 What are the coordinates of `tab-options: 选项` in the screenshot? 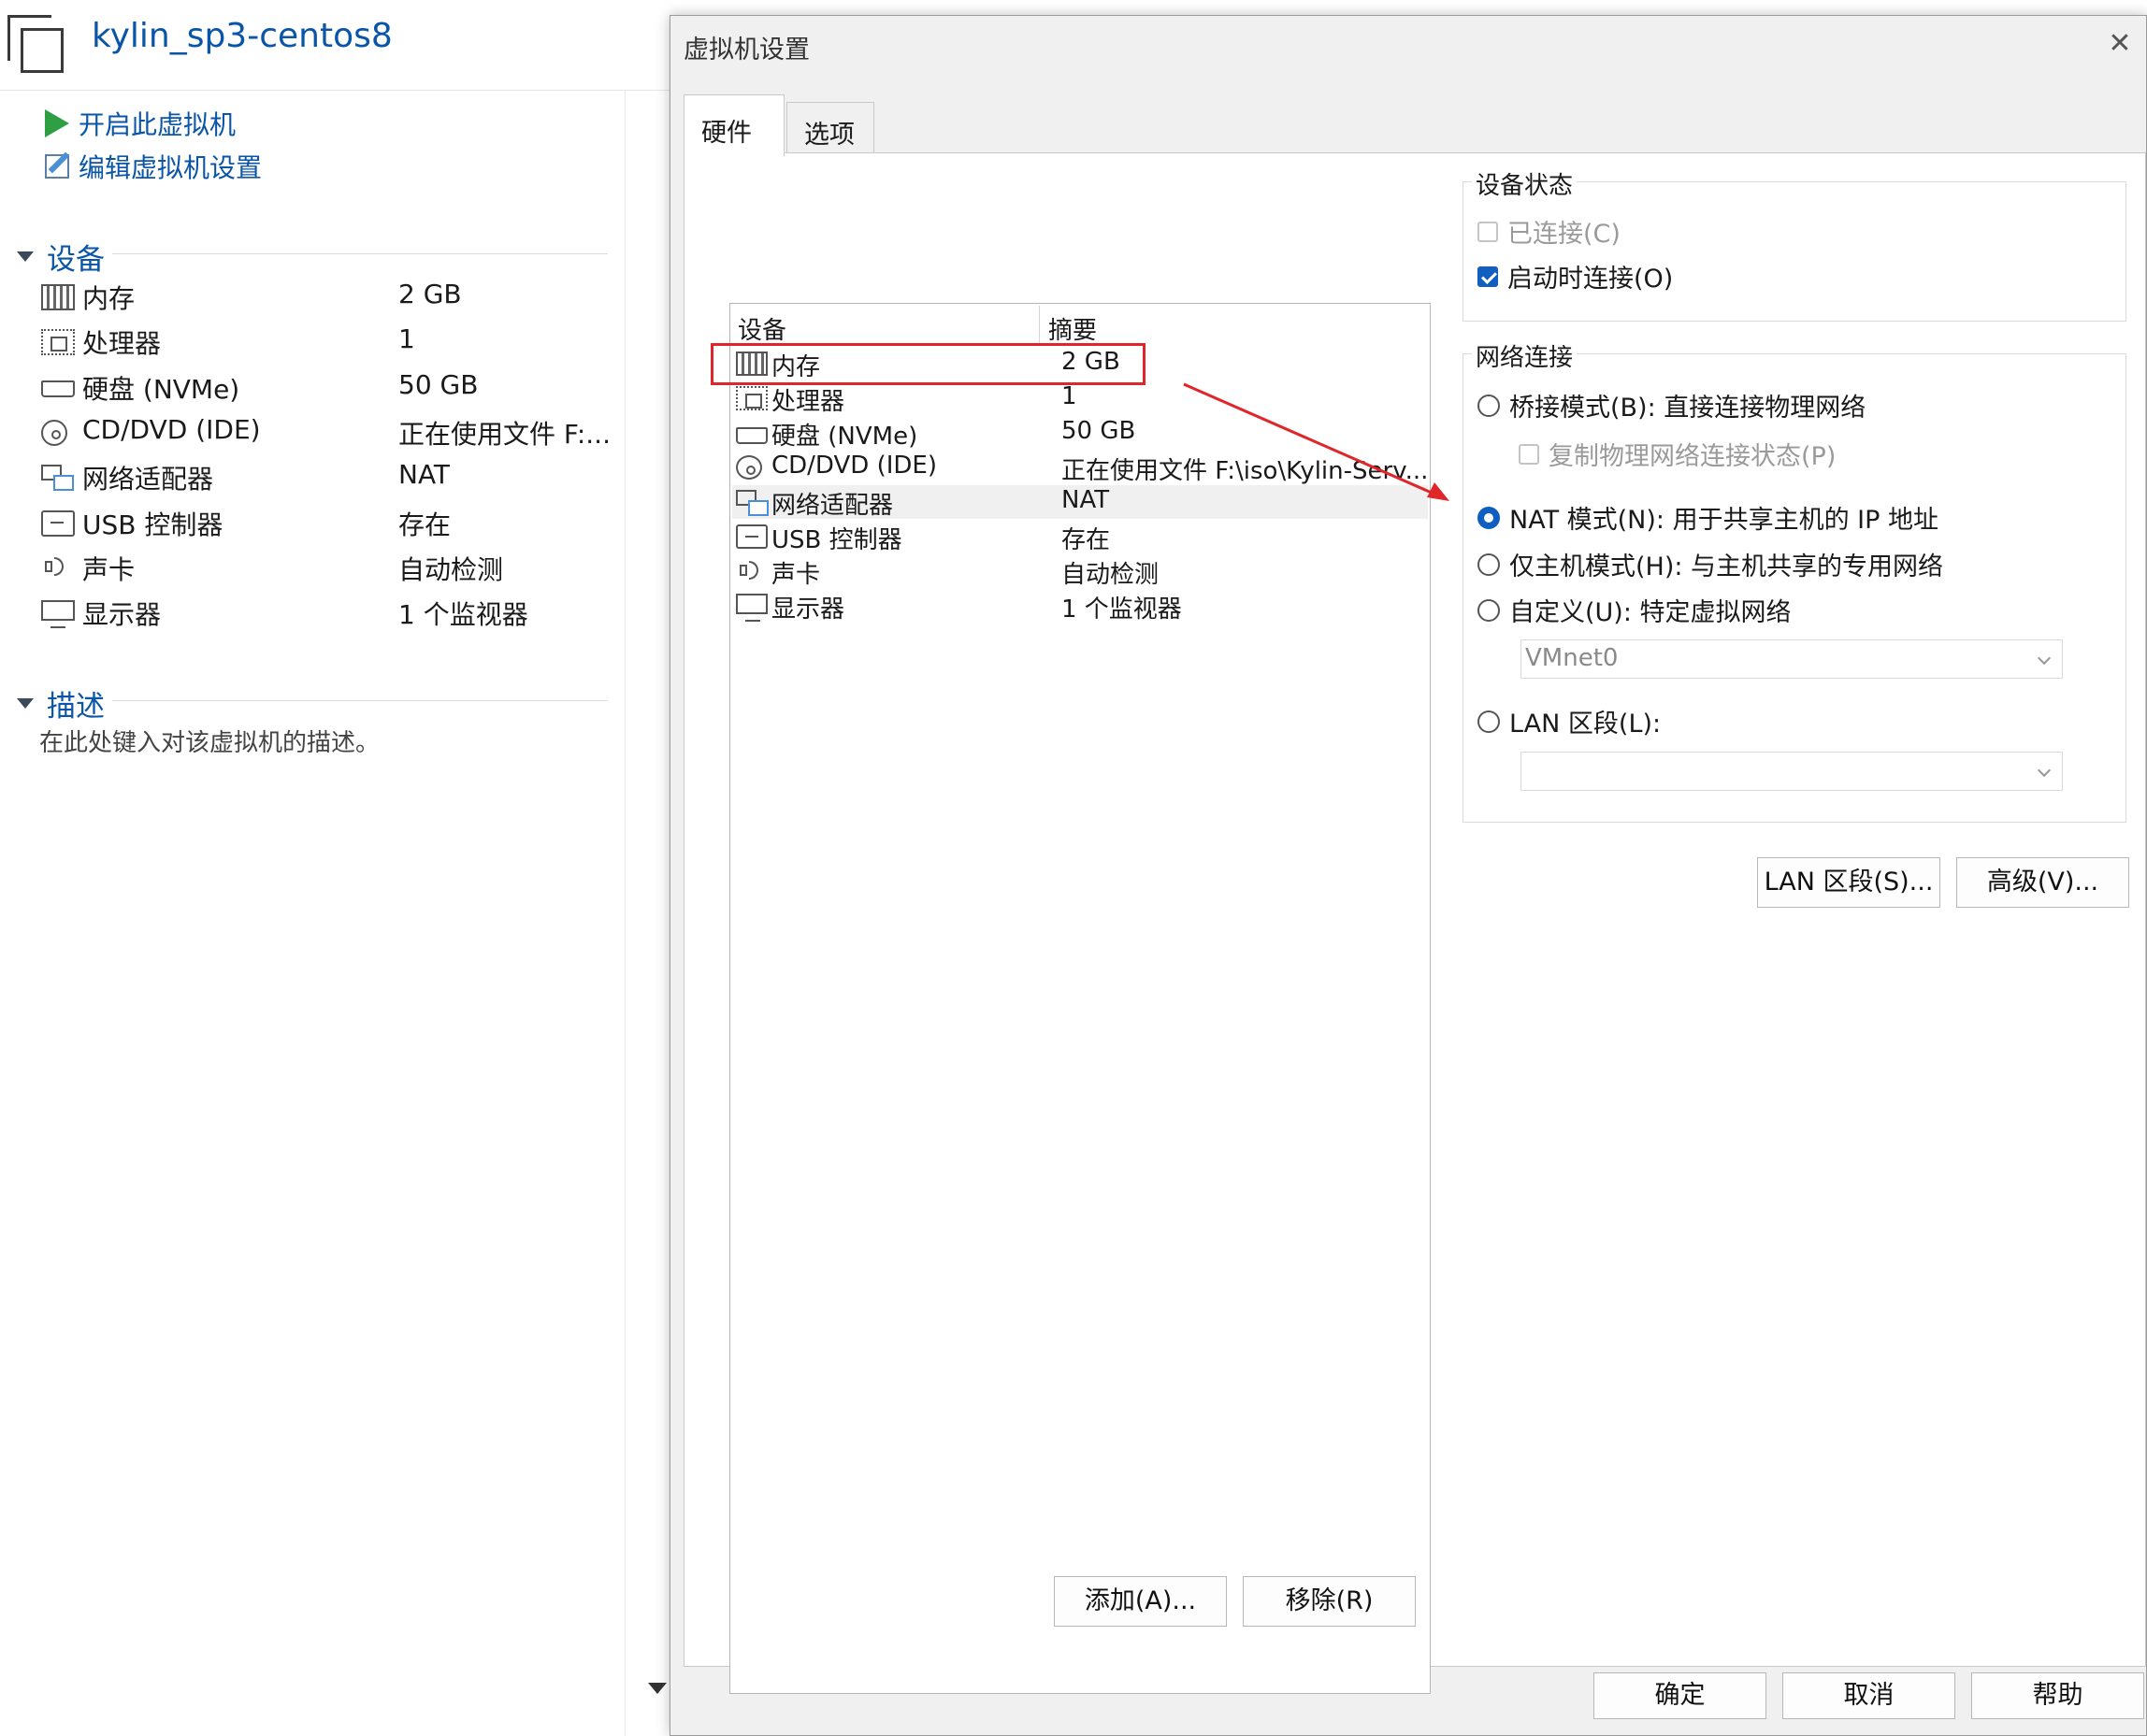 It's located at (830, 127).